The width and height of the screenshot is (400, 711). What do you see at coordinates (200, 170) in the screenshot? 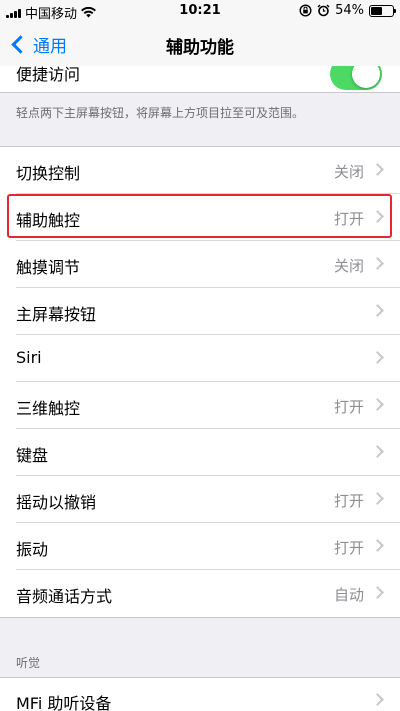
I see `settings-row: 切换控制 关闭` at bounding box center [200, 170].